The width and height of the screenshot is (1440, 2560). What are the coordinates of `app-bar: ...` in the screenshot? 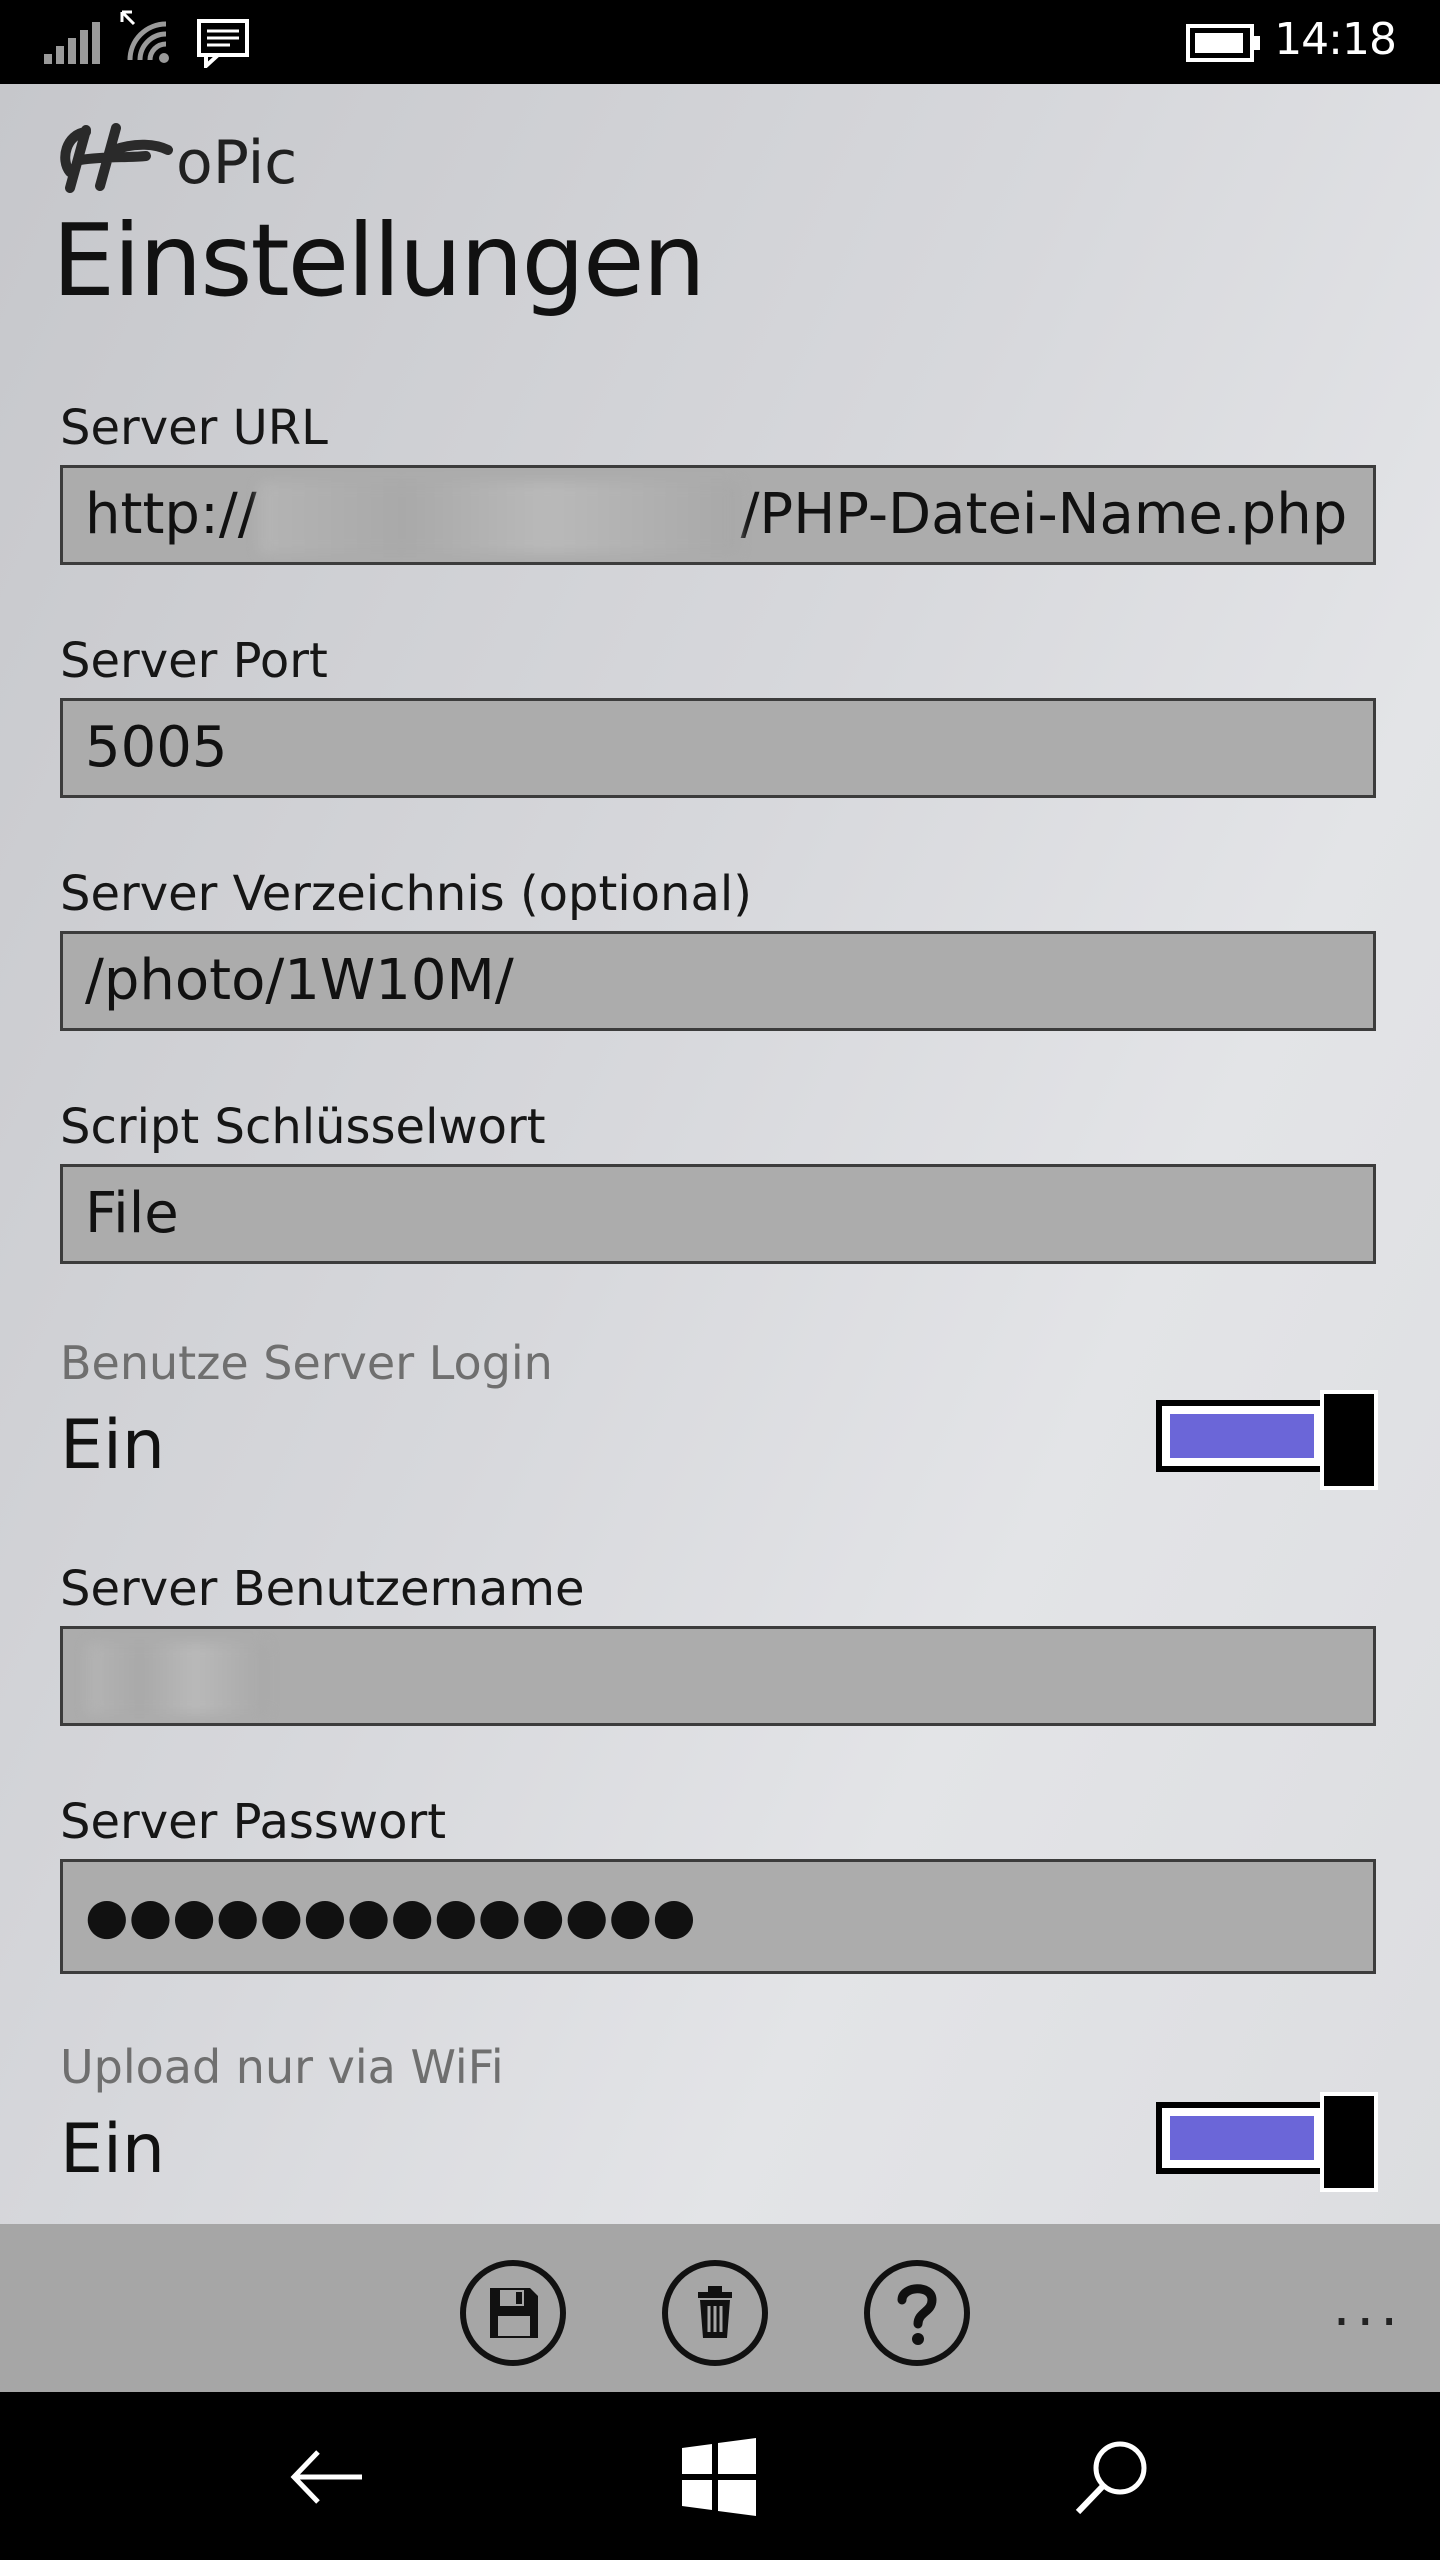 It's located at (720, 2308).